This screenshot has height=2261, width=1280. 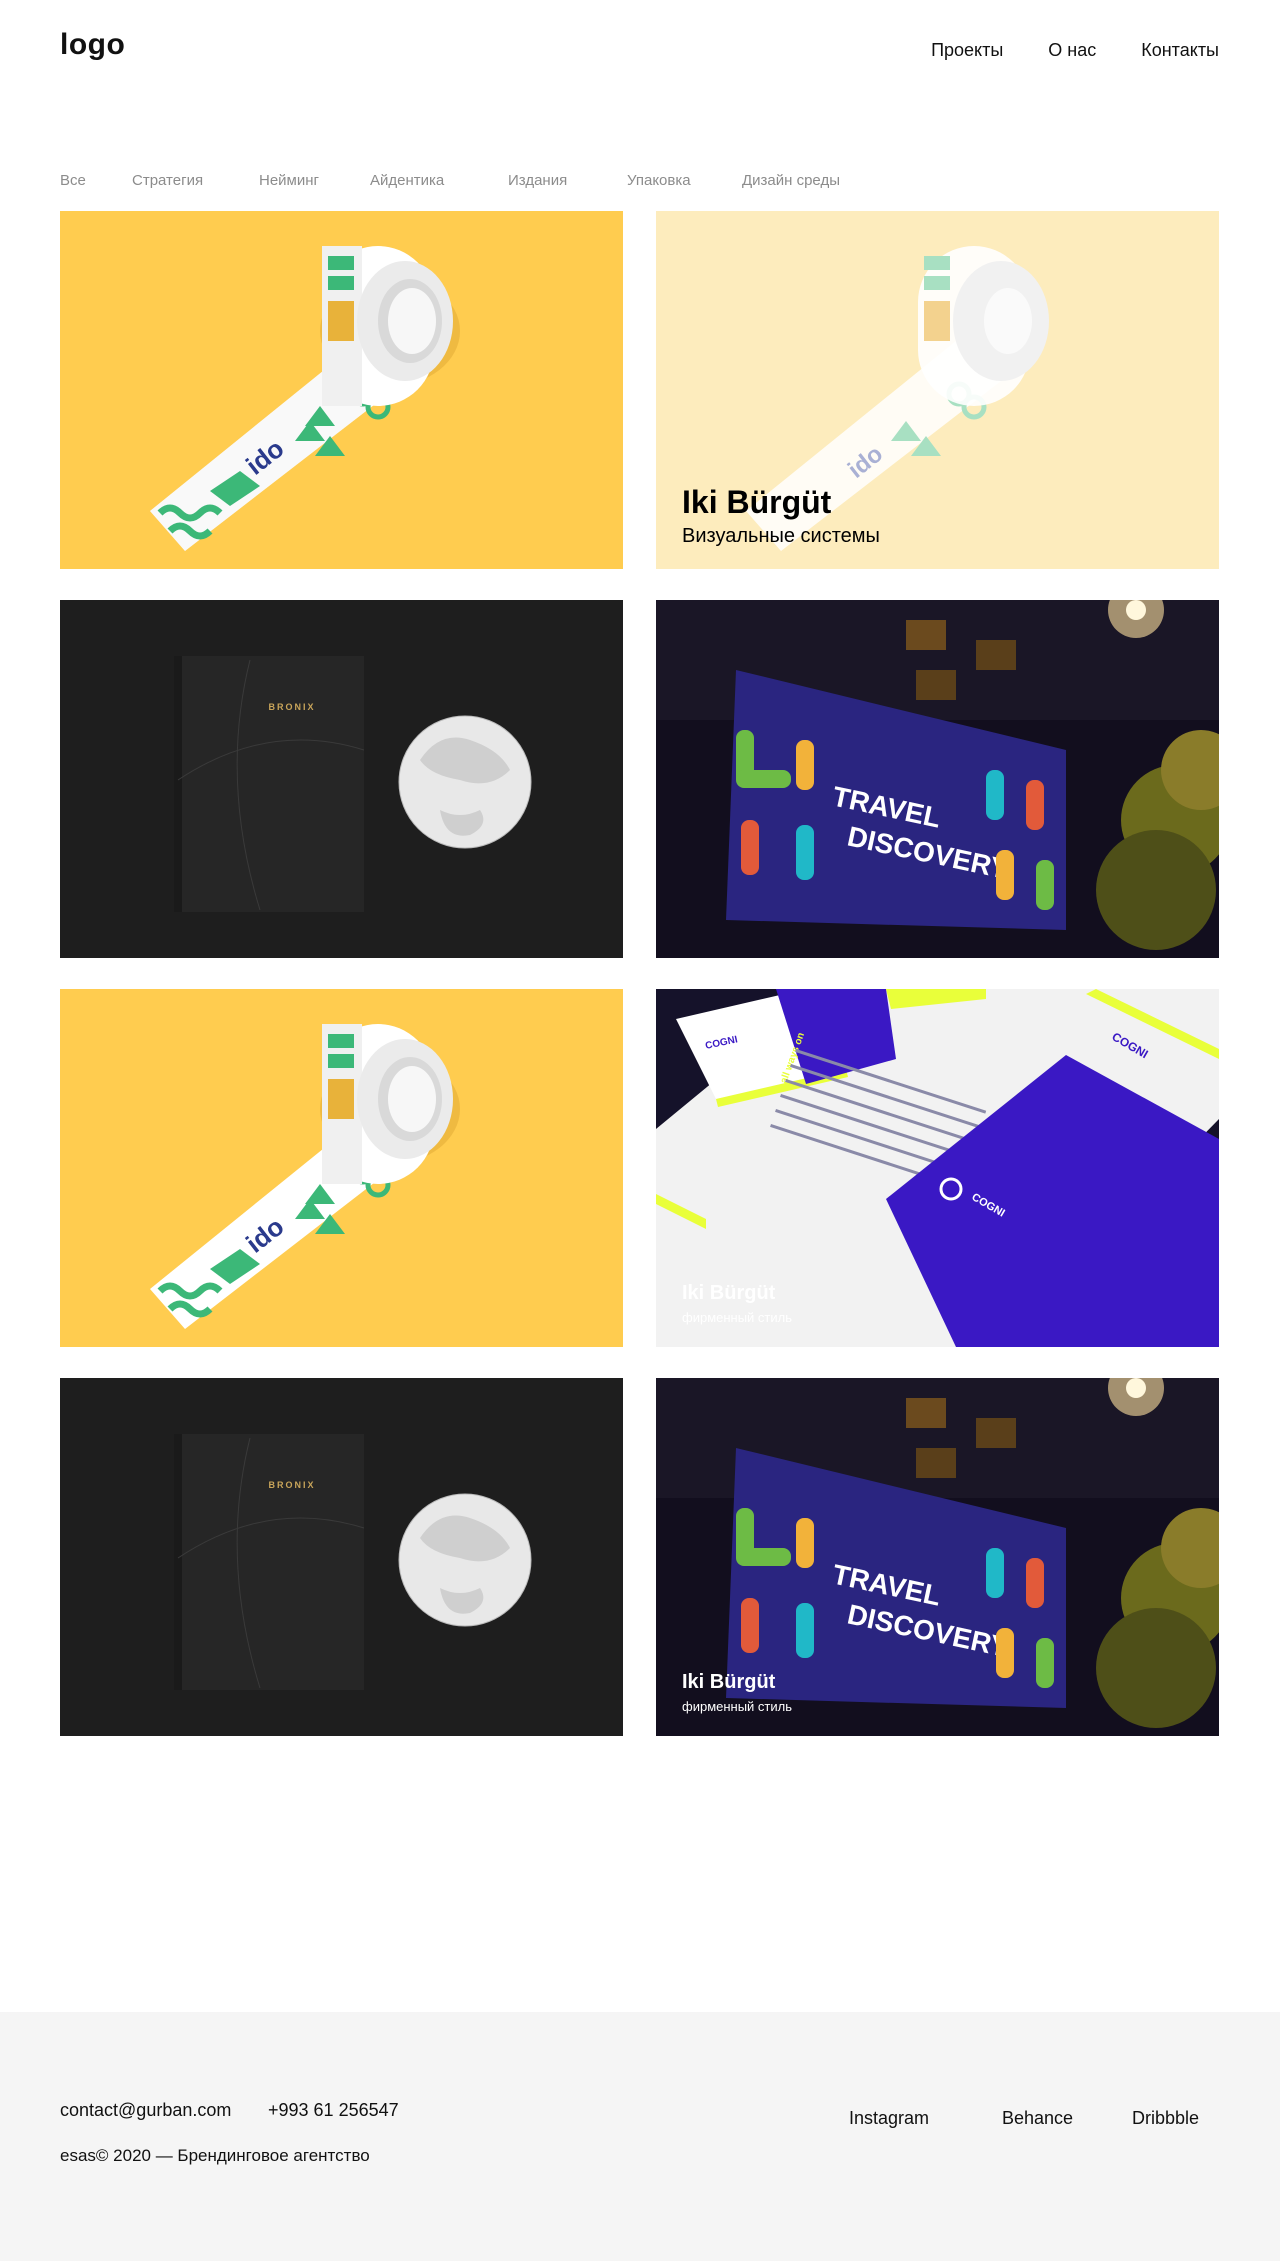 I want to click on footer-phone-link: +993 61 256547, so click(x=333, y=2110).